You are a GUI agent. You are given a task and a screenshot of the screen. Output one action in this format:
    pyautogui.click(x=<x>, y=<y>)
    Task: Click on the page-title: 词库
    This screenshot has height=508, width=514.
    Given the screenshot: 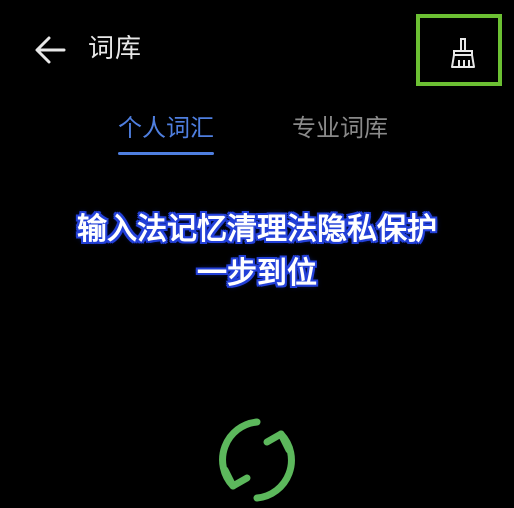 What is the action you would take?
    pyautogui.click(x=115, y=49)
    